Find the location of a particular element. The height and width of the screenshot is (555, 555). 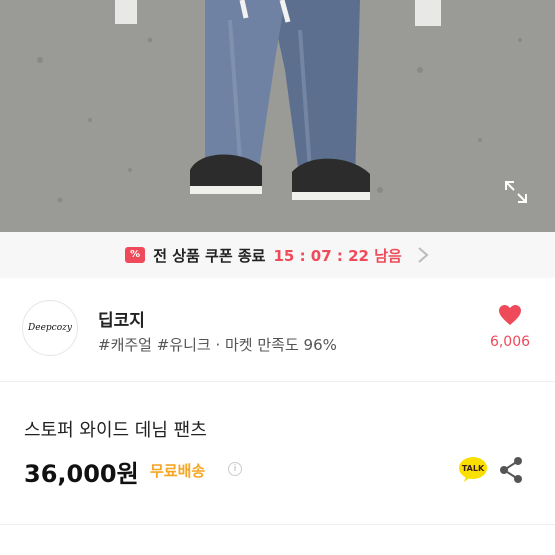

coupon-text: 전 상품 쿠폰 종료 is located at coordinates (209, 255).